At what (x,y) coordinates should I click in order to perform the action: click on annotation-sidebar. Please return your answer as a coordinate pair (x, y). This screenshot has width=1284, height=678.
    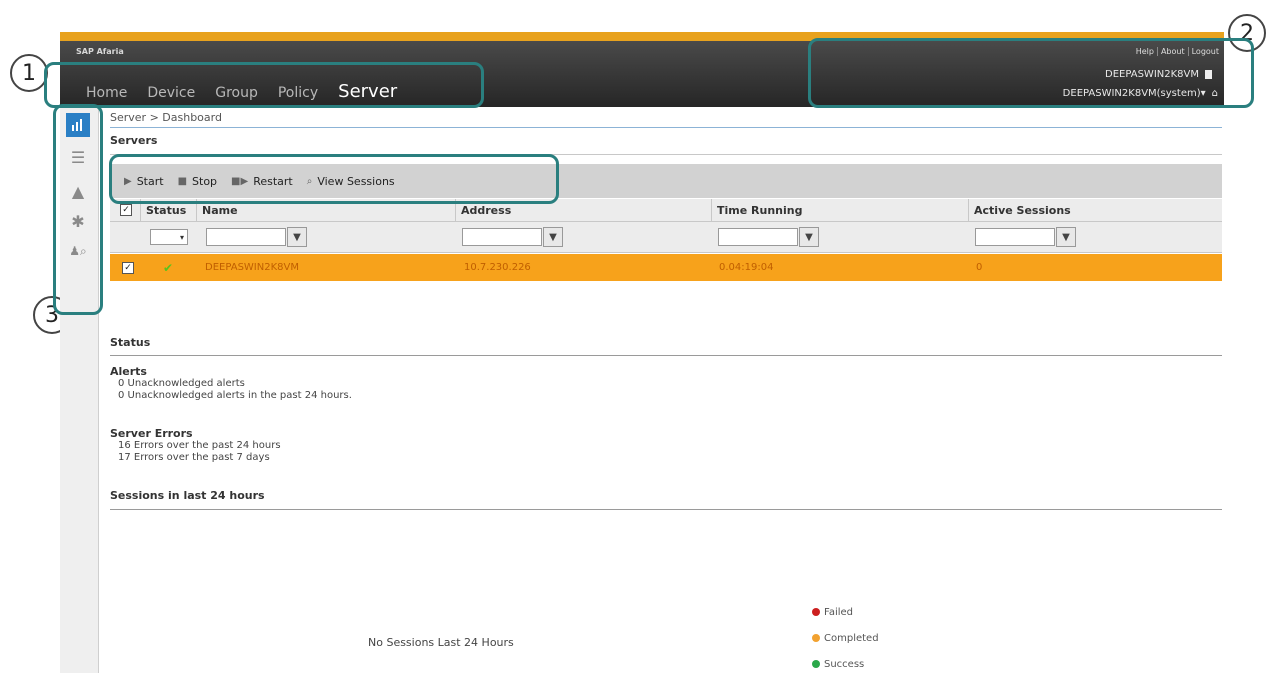
    Looking at the image, I should click on (78, 209).